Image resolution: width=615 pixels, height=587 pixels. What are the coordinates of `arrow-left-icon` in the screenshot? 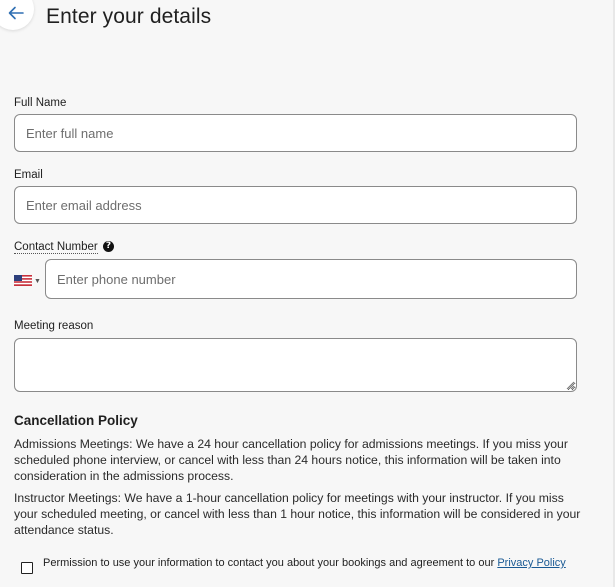 It's located at (16, 13).